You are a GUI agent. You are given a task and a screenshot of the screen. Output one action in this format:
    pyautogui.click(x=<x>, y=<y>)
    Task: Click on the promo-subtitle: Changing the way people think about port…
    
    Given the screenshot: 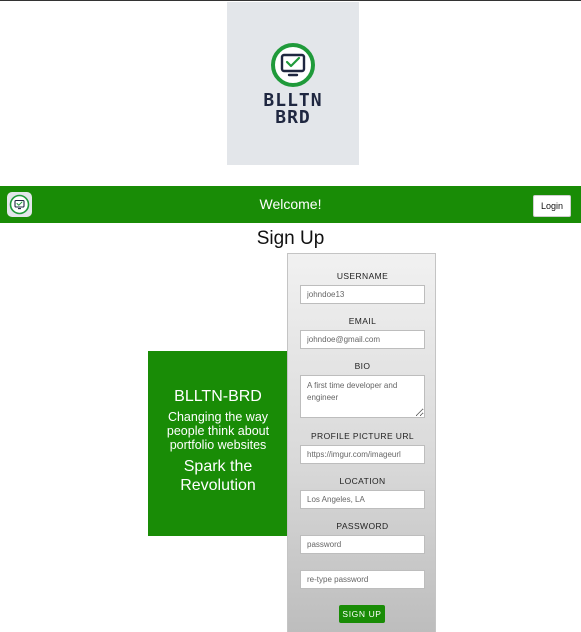 What is the action you would take?
    pyautogui.click(x=218, y=431)
    